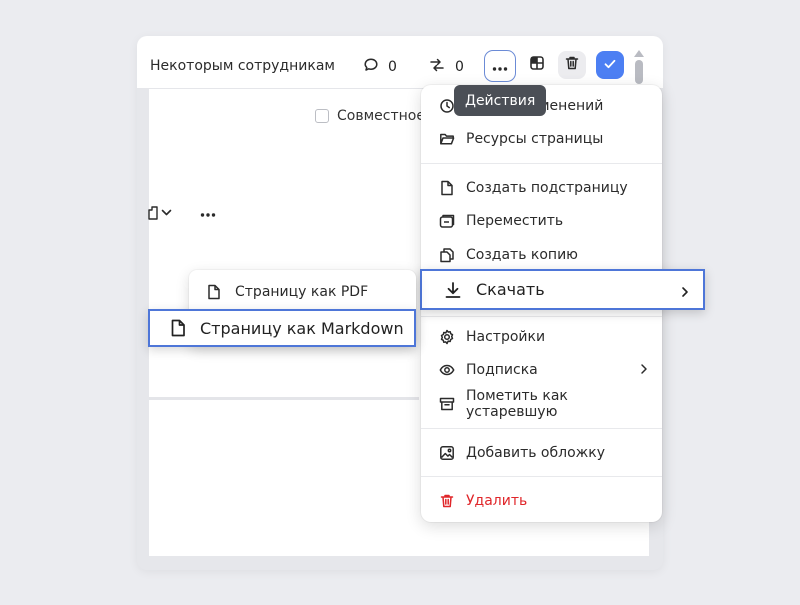  Describe the element at coordinates (639, 53) in the screenshot. I see `scroll-up-icon` at that location.